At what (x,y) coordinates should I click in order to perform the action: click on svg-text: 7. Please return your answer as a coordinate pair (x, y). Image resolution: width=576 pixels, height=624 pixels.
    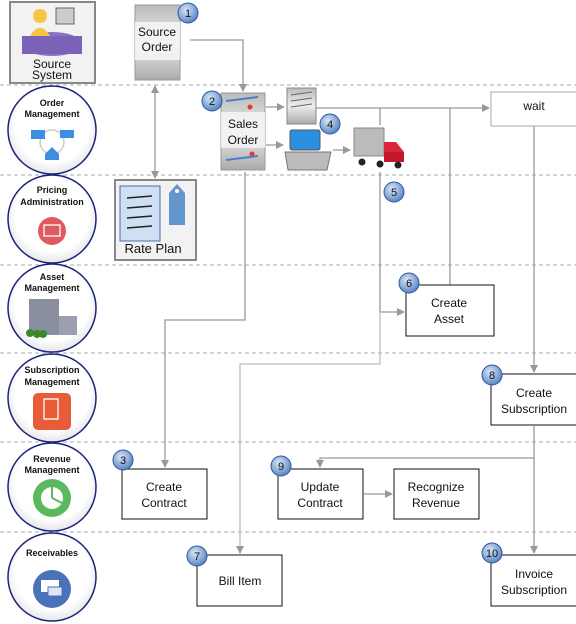
    Looking at the image, I should click on (197, 557).